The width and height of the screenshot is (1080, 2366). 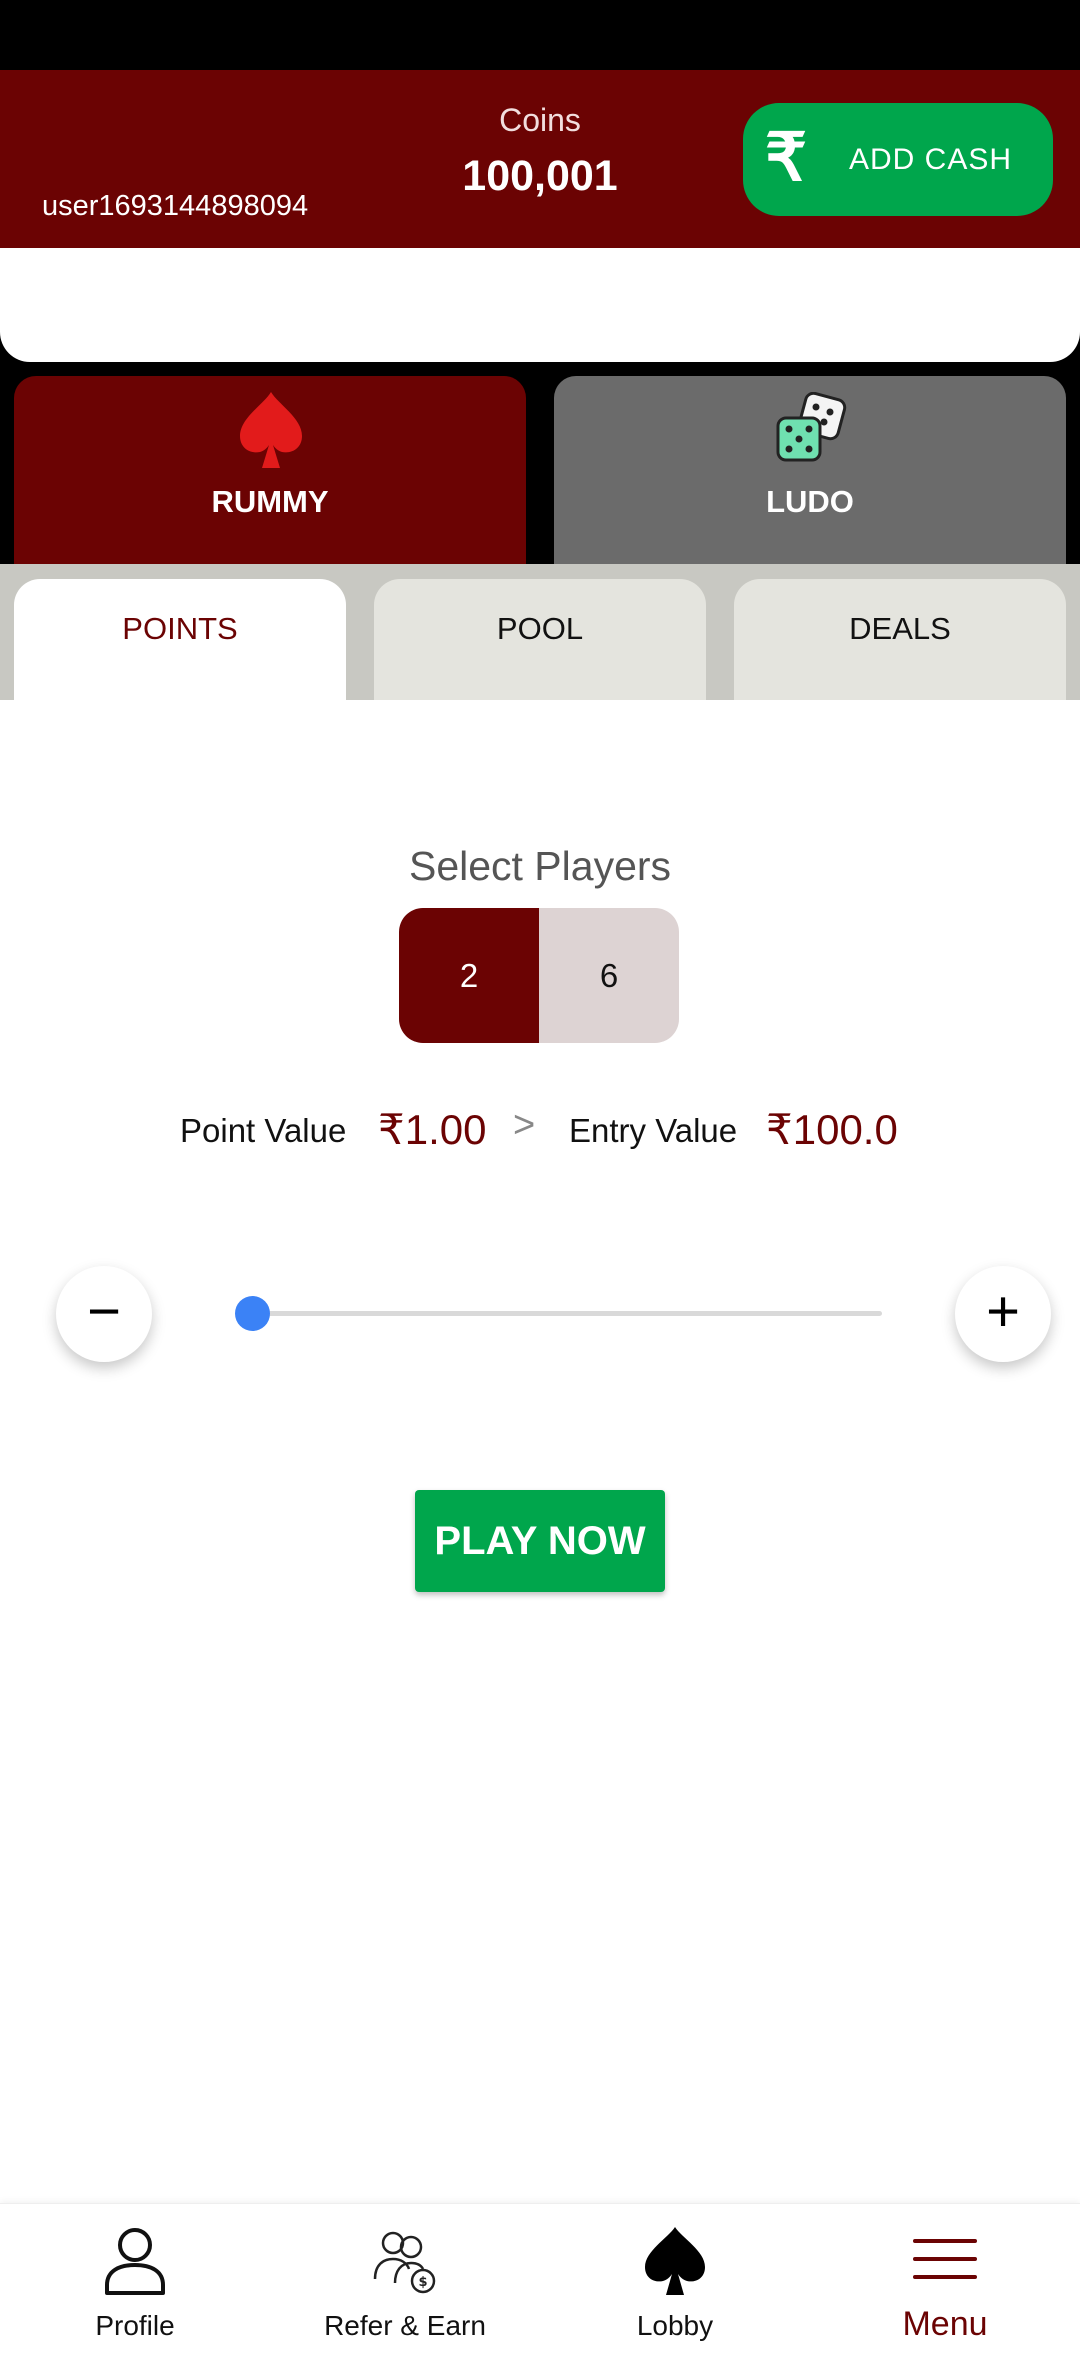 What do you see at coordinates (135, 2261) in the screenshot?
I see `profile-icon` at bounding box center [135, 2261].